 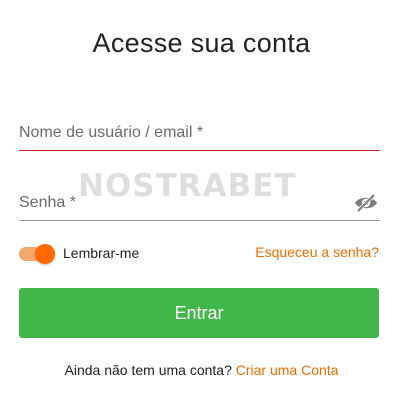 I want to click on username-field-container, so click(x=199, y=136).